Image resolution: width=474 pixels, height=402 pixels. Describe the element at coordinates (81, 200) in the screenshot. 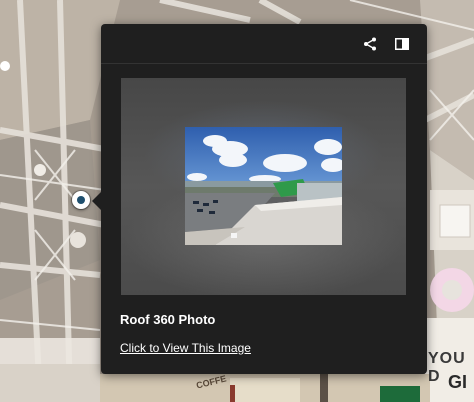

I see `hotspot-marker-icon` at that location.